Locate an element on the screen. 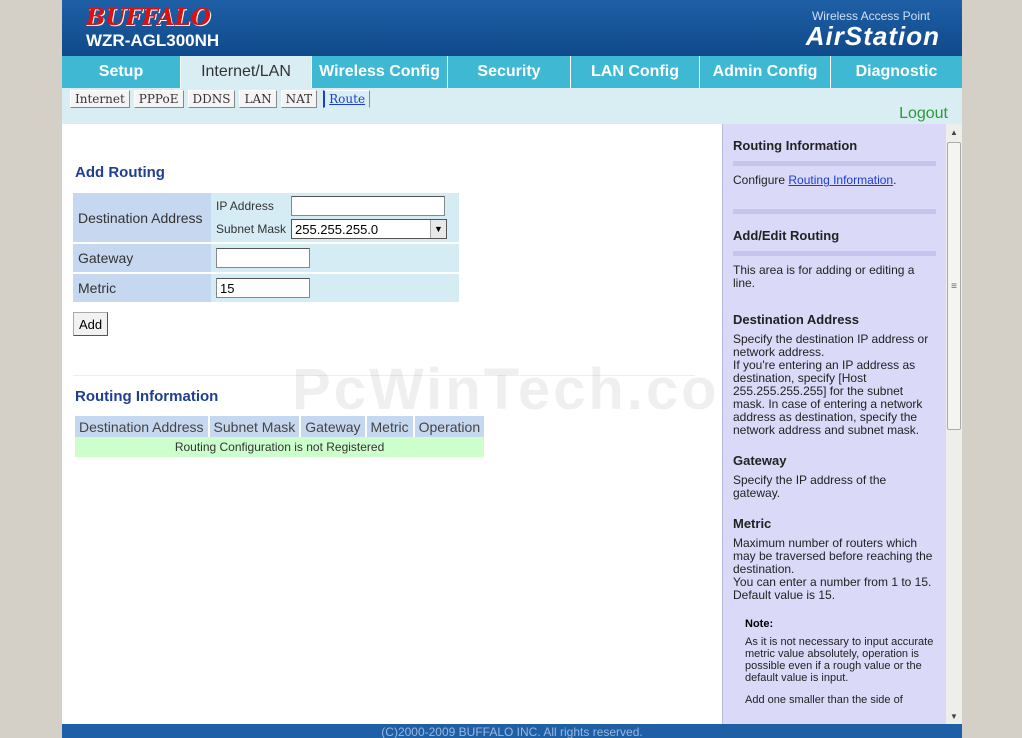 This screenshot has height=738, width=1022. table-row: Routing Configuration is not Registered is located at coordinates (280, 447).